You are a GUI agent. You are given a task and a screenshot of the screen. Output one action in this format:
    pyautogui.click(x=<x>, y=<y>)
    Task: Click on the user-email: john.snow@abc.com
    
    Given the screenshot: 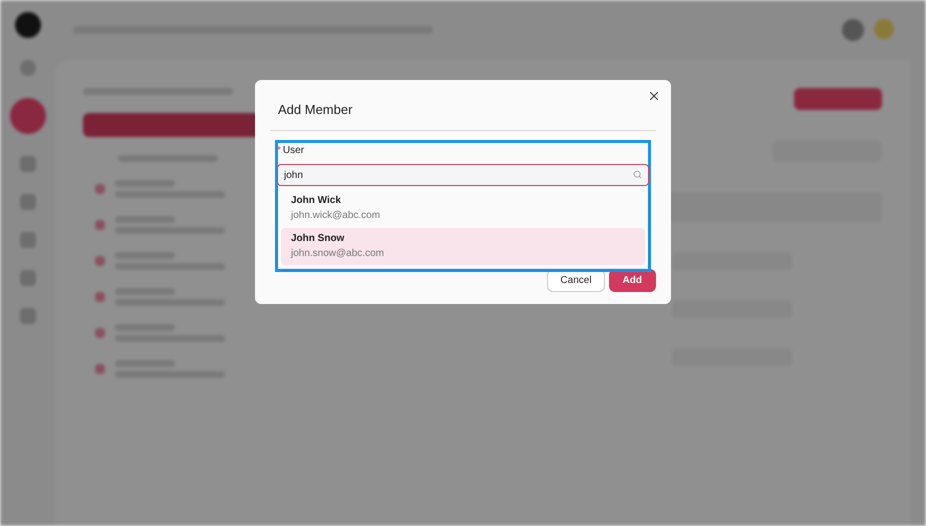 What is the action you would take?
    pyautogui.click(x=338, y=254)
    